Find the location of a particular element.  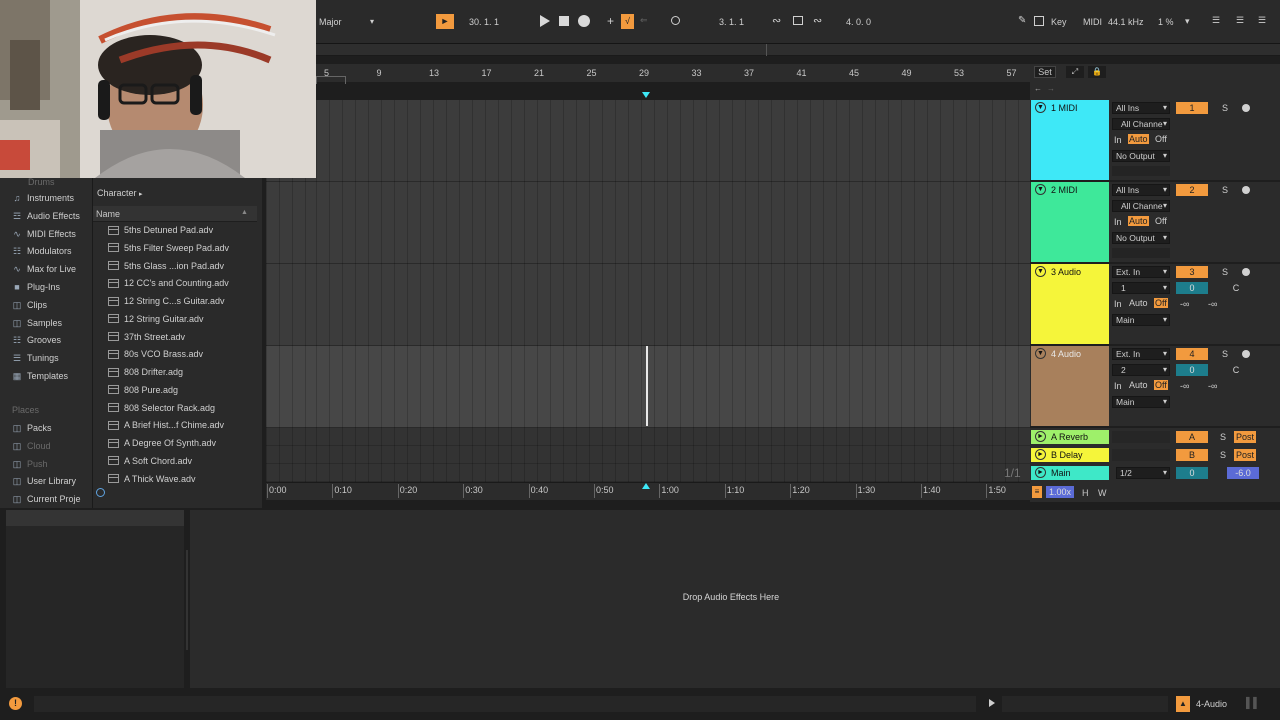

set-button: Set is located at coordinates (1045, 72).